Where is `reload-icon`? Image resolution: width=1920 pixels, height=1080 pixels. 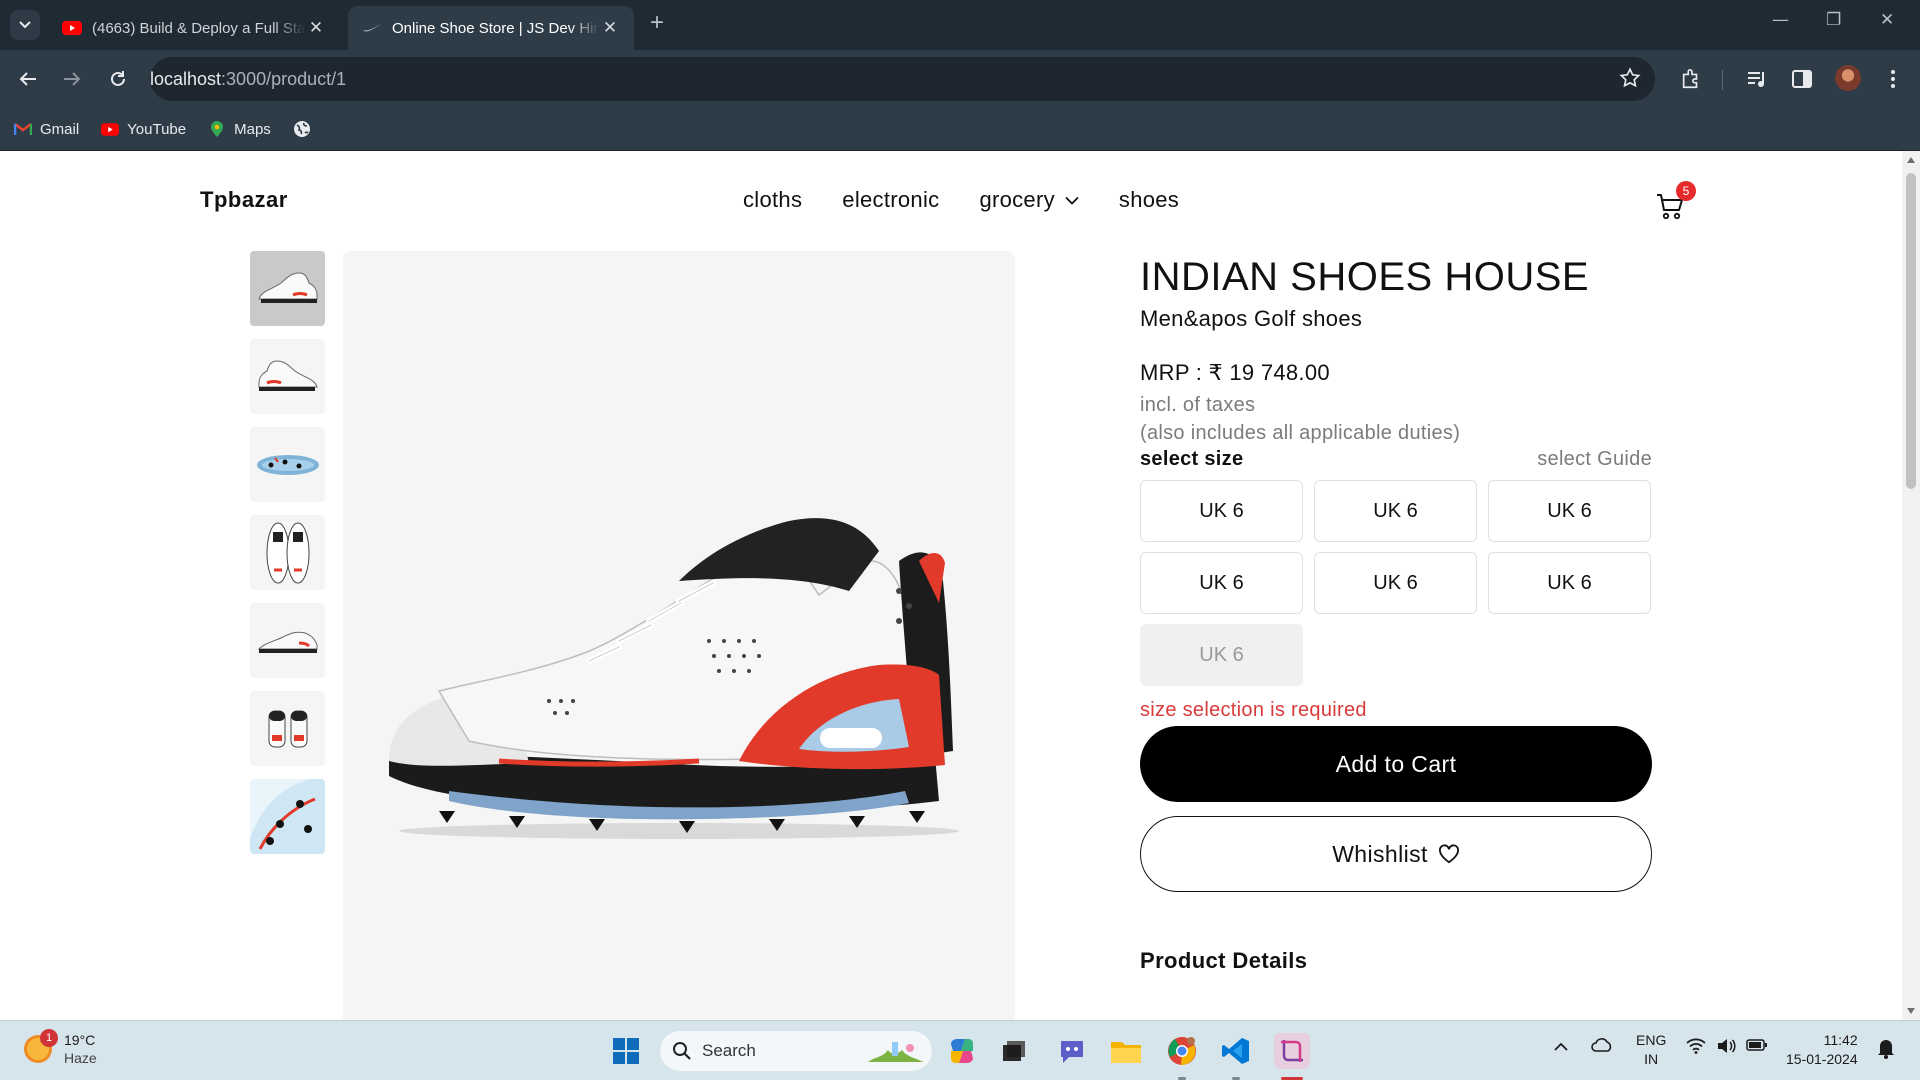
reload-icon is located at coordinates (118, 78).